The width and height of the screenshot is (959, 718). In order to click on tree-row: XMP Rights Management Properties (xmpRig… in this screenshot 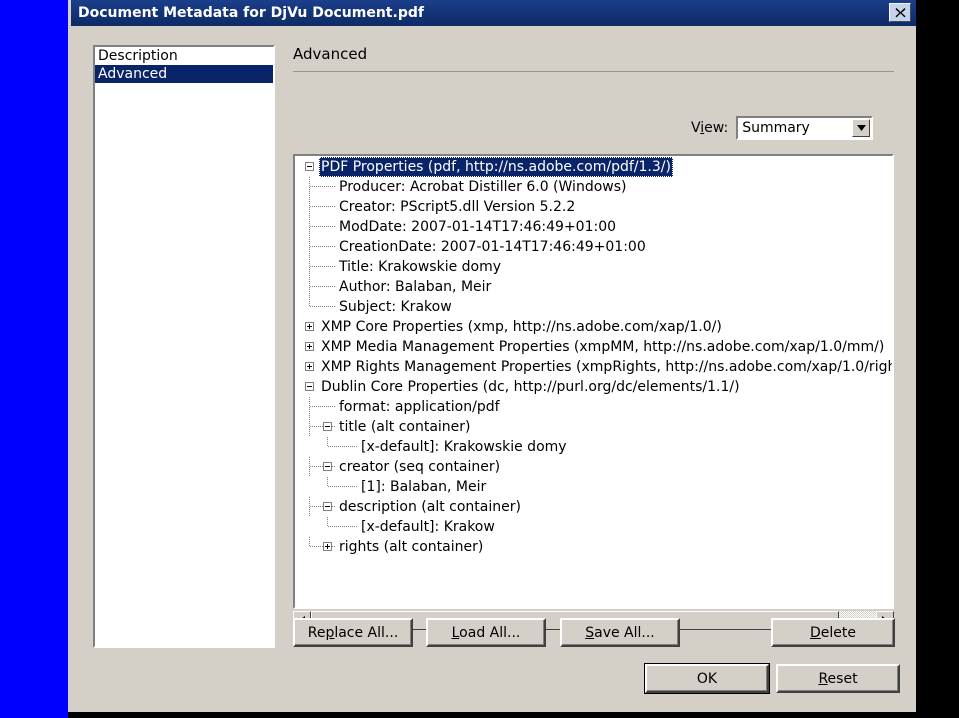, I will do `click(593, 367)`.